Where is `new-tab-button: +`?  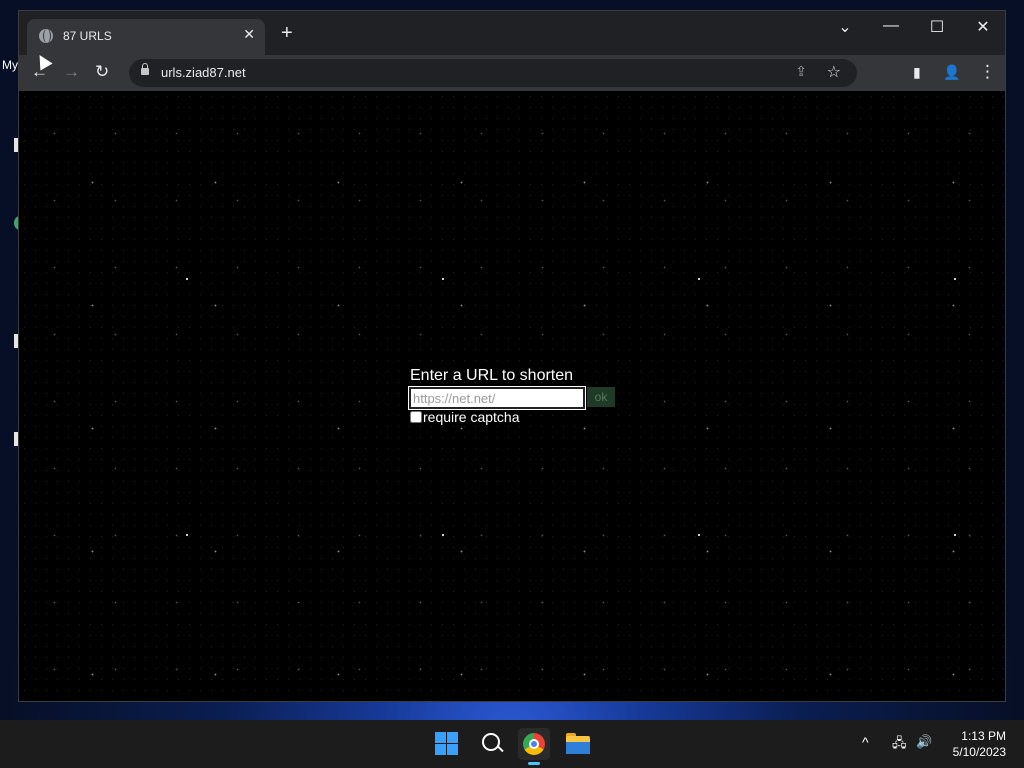
new-tab-button: + is located at coordinates (287, 33).